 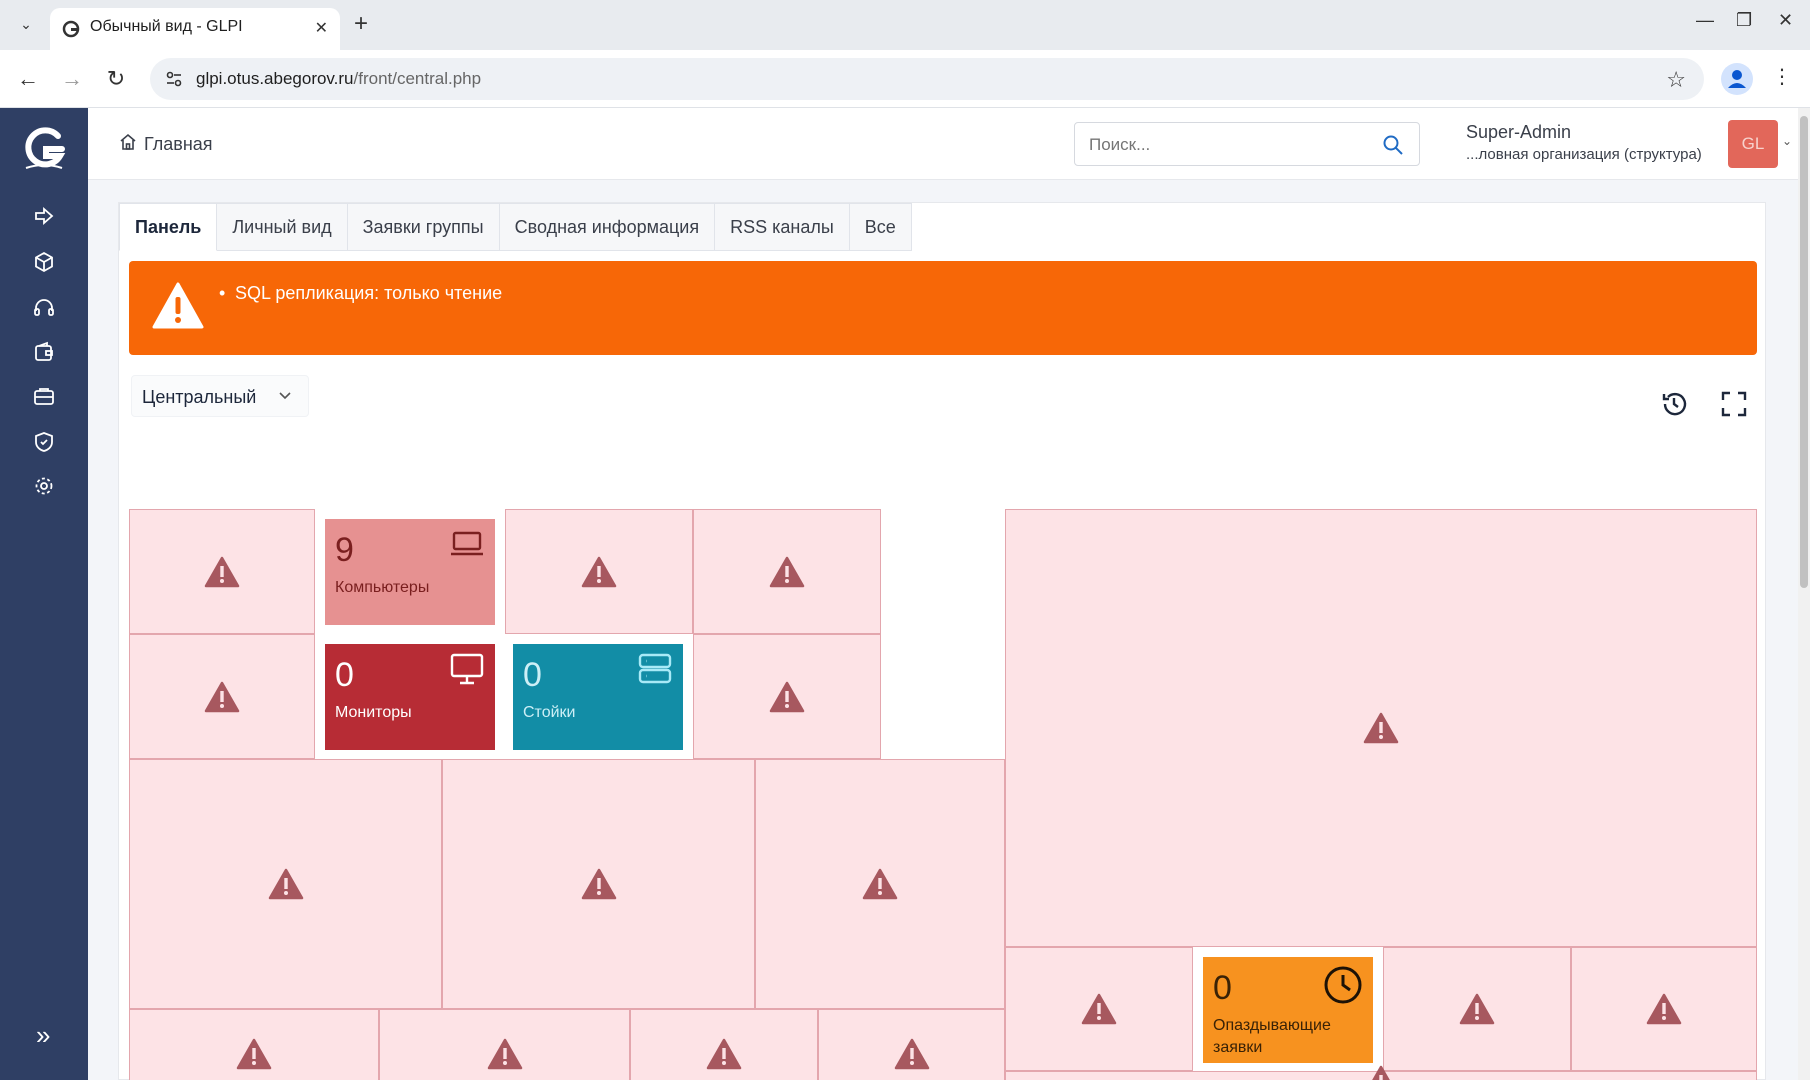 I want to click on minimize-window-icon: —, so click(x=1705, y=20).